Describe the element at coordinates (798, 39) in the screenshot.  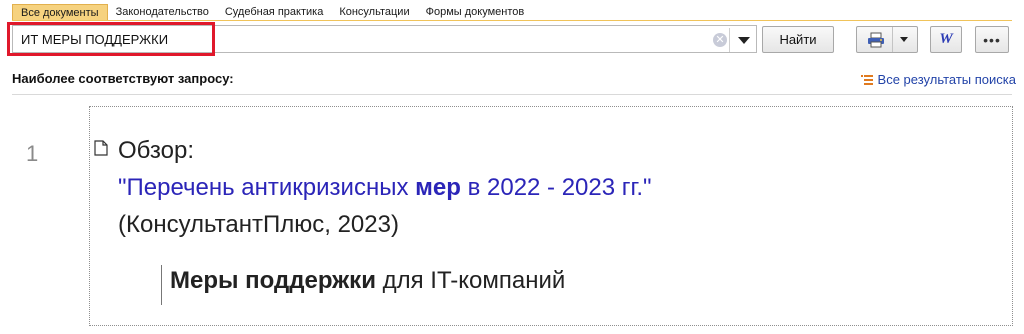
I see `find-button: Найти` at that location.